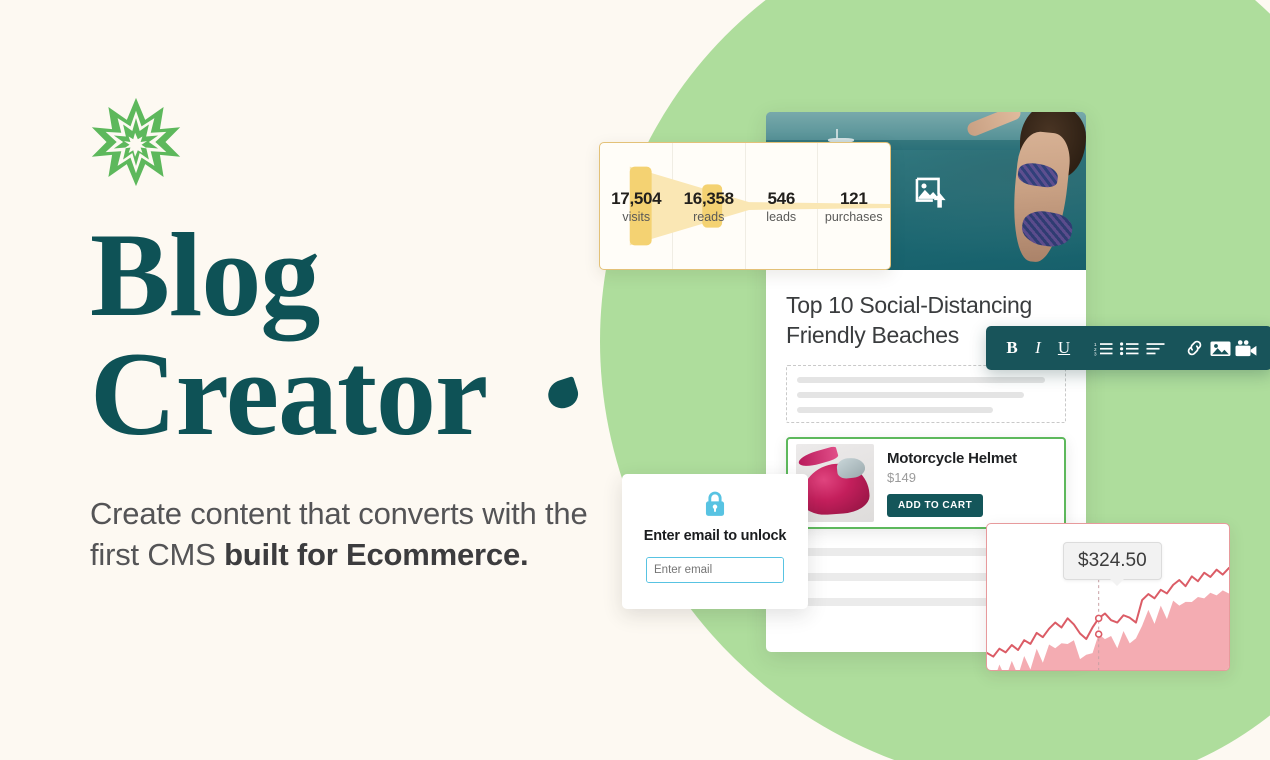 The width and height of the screenshot is (1270, 760). Describe the element at coordinates (952, 458) in the screenshot. I see `product-name: Motorcycle Helmet` at that location.